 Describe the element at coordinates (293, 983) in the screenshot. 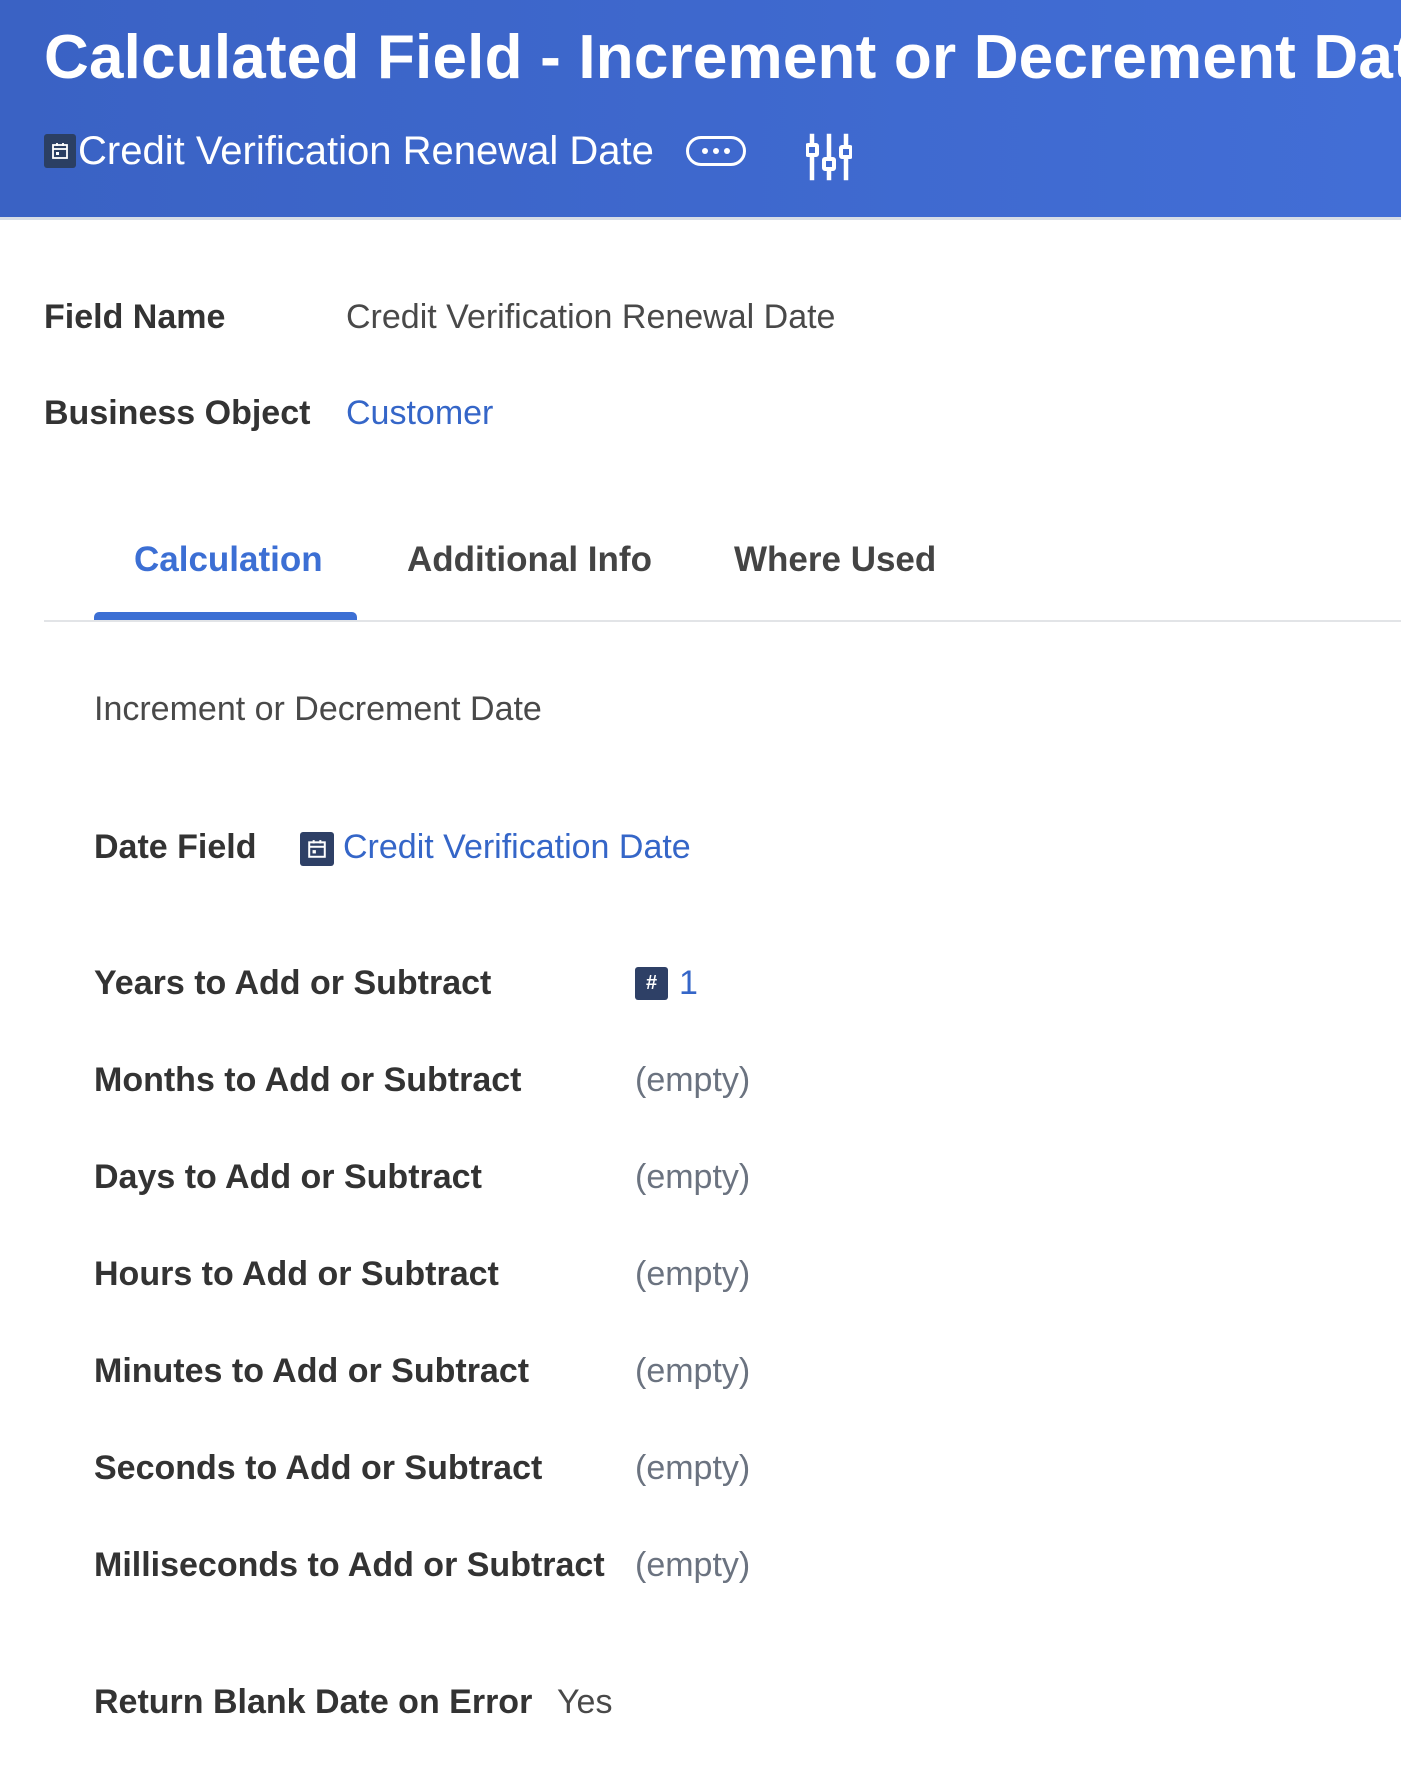

I see `years-label: Years to Add or Subtract` at that location.